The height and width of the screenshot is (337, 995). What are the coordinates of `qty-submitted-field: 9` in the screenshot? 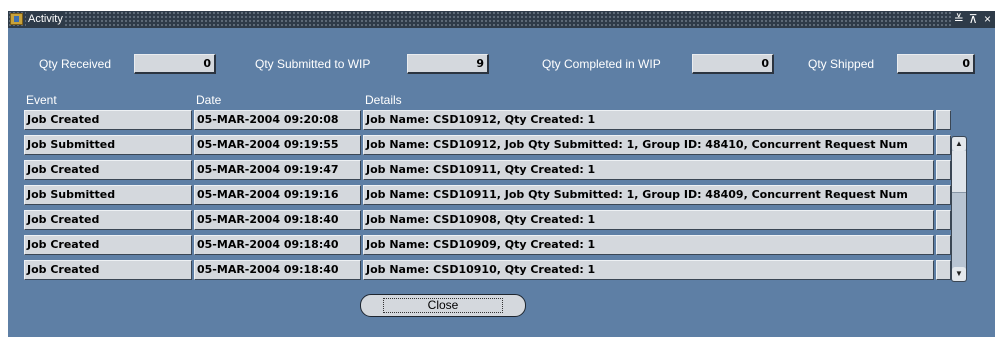 It's located at (448, 64).